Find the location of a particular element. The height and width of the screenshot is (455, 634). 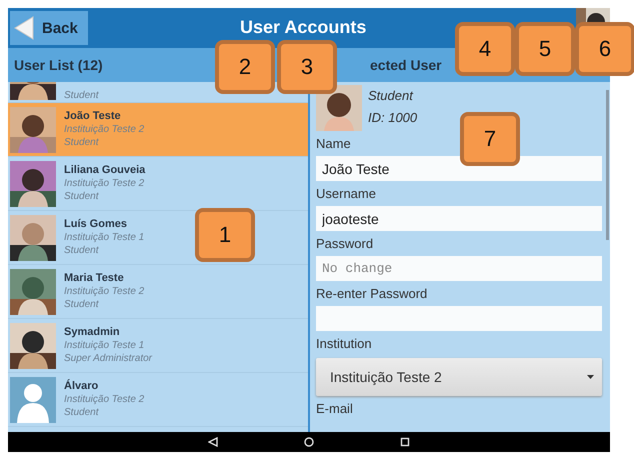

panel-heading: ected User is located at coordinates (406, 65).